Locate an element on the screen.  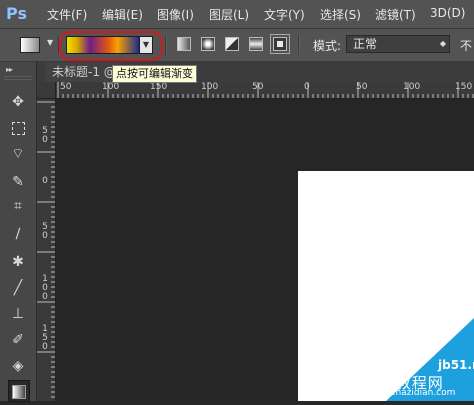
angle-gradient-icon is located at coordinates (232, 44).